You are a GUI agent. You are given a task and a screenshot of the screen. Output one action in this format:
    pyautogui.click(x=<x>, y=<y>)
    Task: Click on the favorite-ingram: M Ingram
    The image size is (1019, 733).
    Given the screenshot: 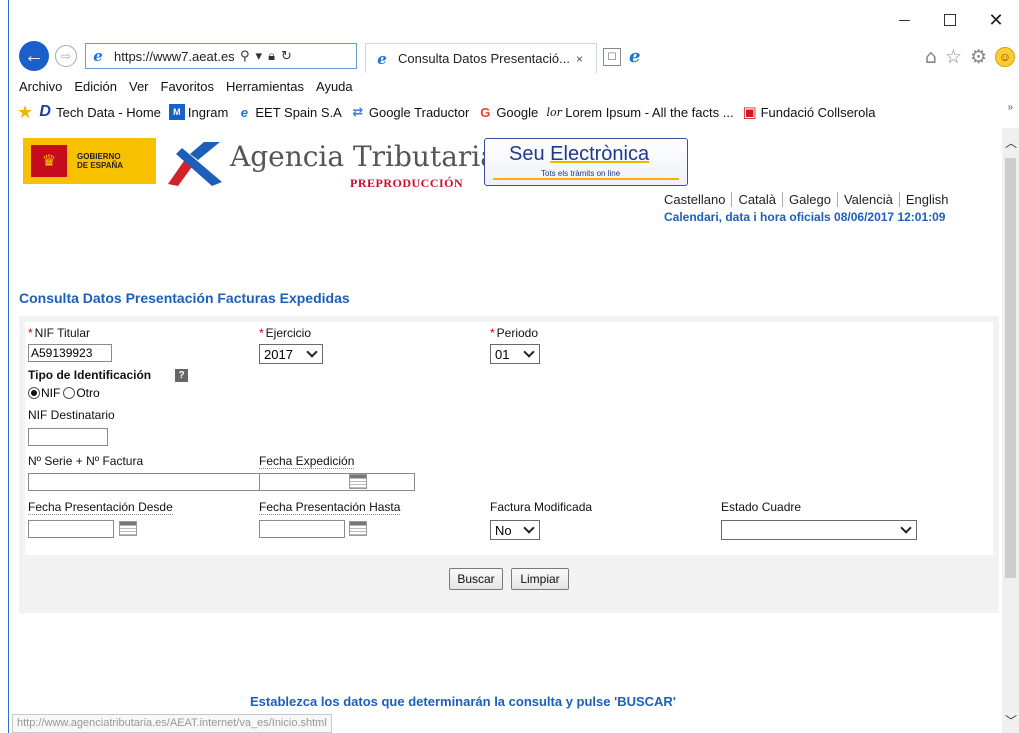 What is the action you would take?
    pyautogui.click(x=198, y=112)
    